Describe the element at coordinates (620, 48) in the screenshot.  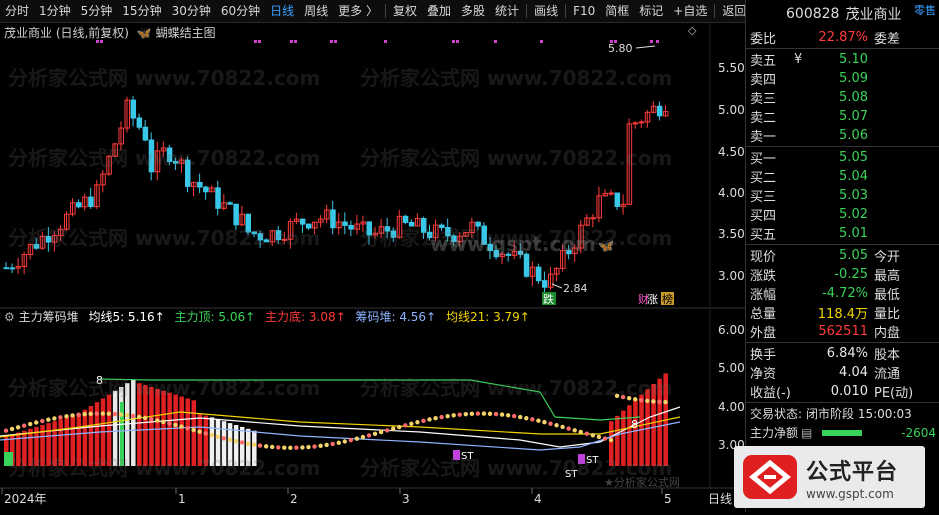
I see `high-label: 5.80` at that location.